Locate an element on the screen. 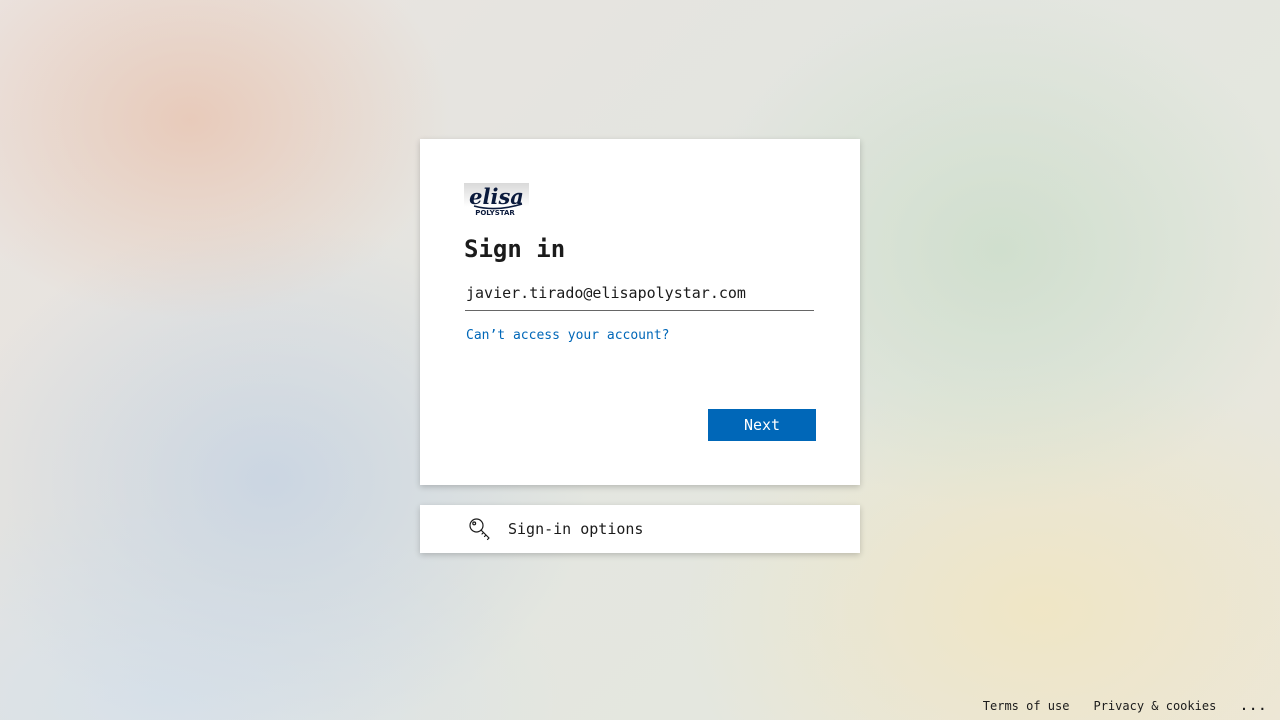 This screenshot has height=720, width=1280. privacy-cookies-link: Privacy & cookies is located at coordinates (1154, 706).